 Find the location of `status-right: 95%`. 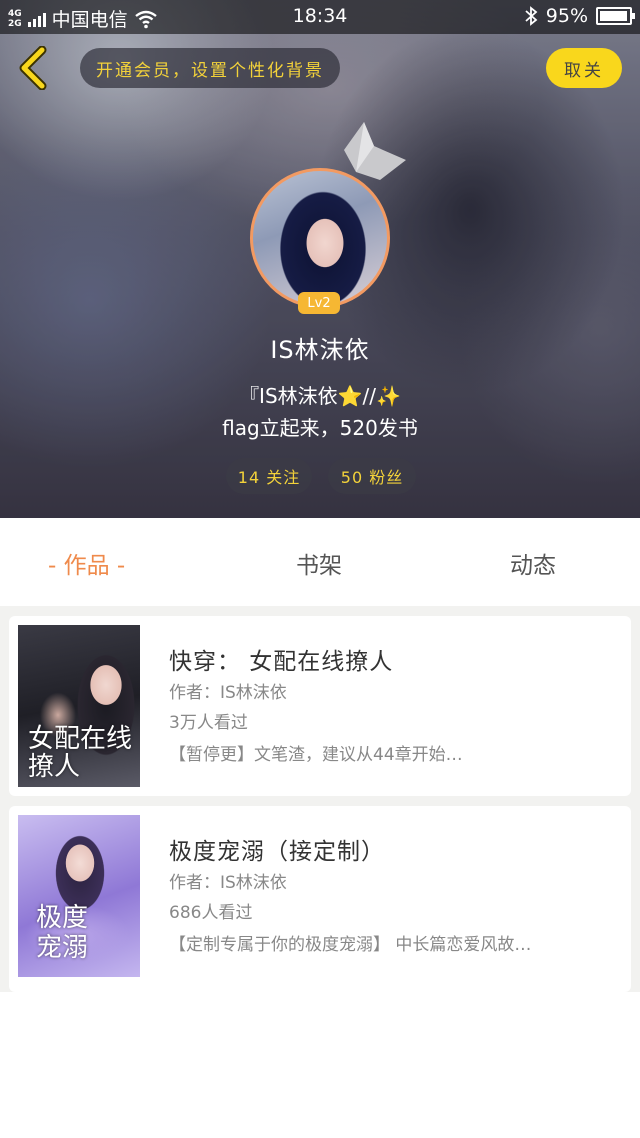

status-right: 95% is located at coordinates (579, 16).